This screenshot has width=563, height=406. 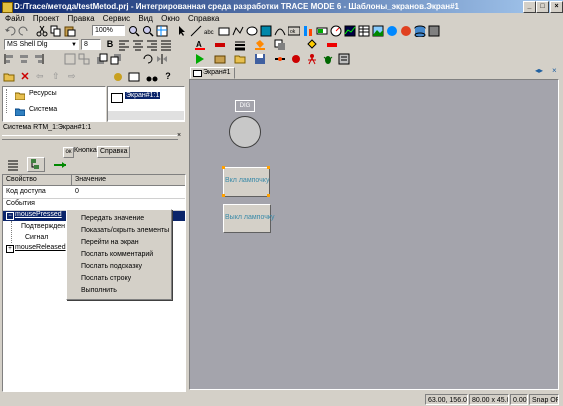 What do you see at coordinates (15, 18) in the screenshot?
I see `menu-file: Файл` at bounding box center [15, 18].